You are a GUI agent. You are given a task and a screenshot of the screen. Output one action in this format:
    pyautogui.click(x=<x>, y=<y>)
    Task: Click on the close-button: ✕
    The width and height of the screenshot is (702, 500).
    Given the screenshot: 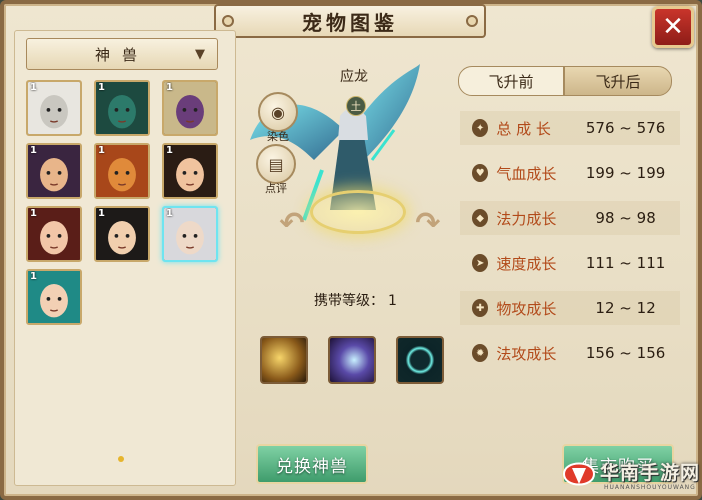 What is the action you would take?
    pyautogui.click(x=673, y=27)
    